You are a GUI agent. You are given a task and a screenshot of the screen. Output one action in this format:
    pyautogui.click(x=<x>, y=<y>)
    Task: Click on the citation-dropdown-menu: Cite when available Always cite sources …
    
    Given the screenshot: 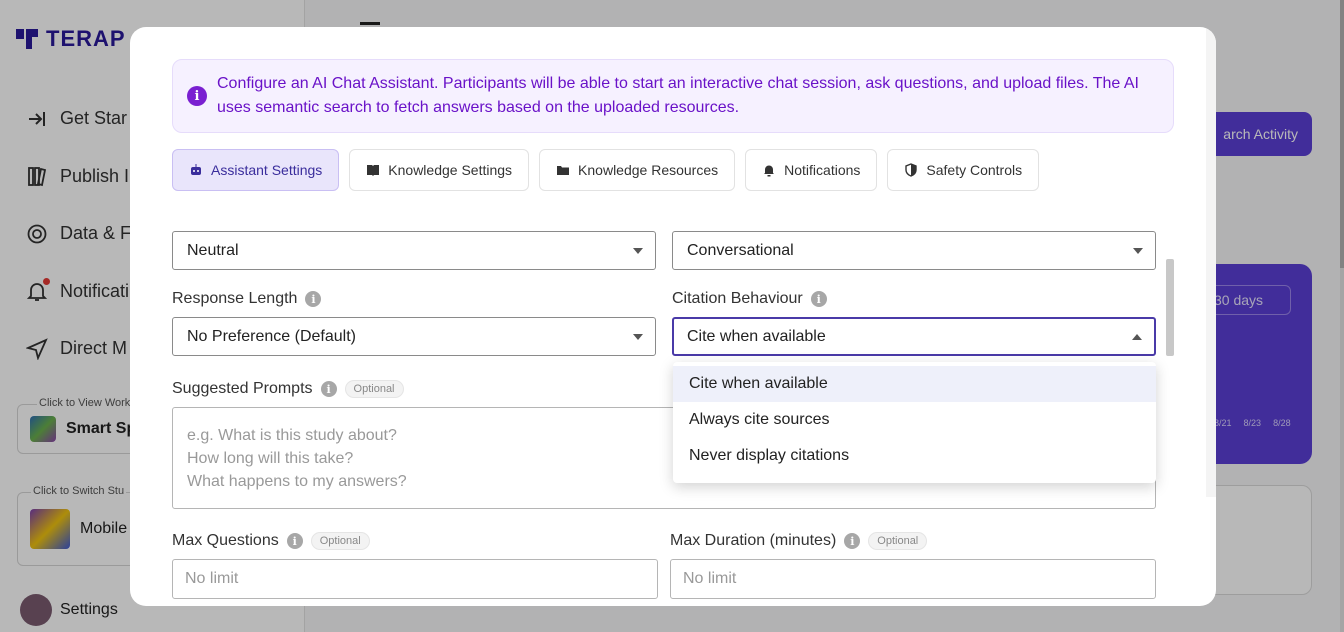 What is the action you would take?
    pyautogui.click(x=914, y=422)
    